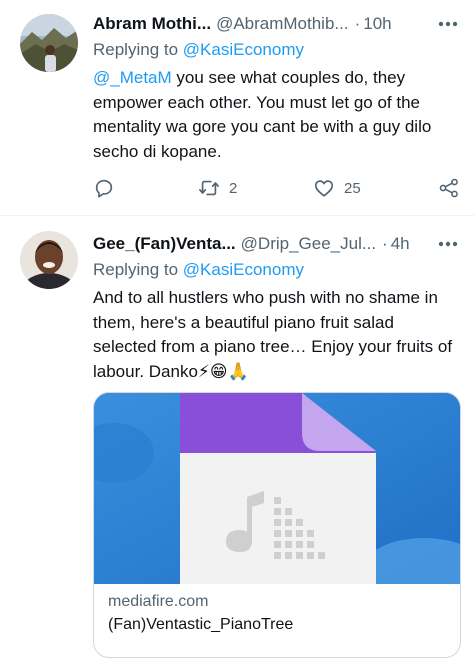  Describe the element at coordinates (132, 77) in the screenshot. I see `mention-link: @_MetaM` at that location.